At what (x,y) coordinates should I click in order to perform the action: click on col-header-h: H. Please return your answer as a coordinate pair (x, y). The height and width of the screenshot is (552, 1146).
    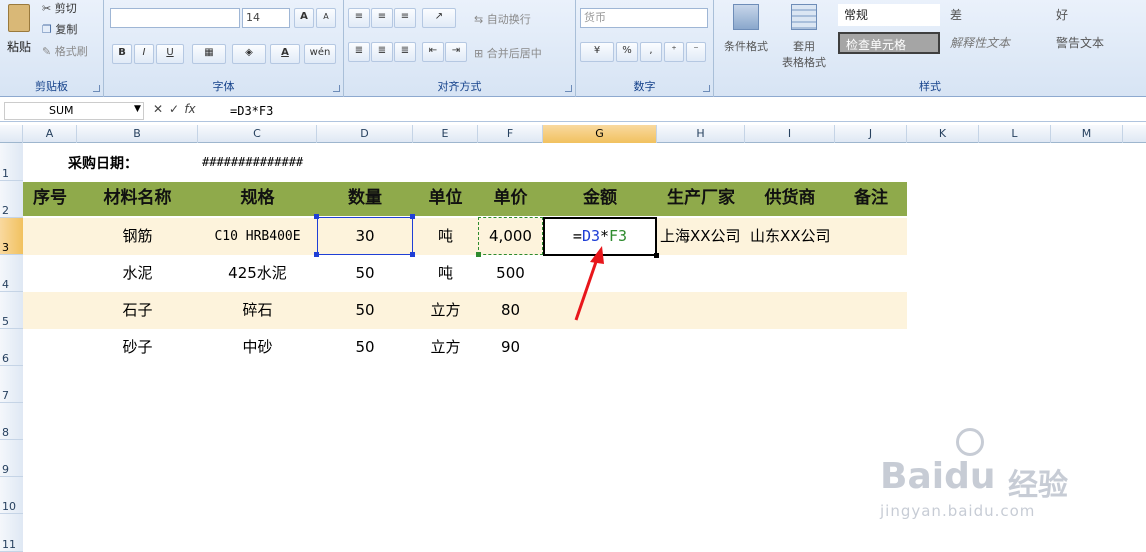
    Looking at the image, I should click on (701, 134).